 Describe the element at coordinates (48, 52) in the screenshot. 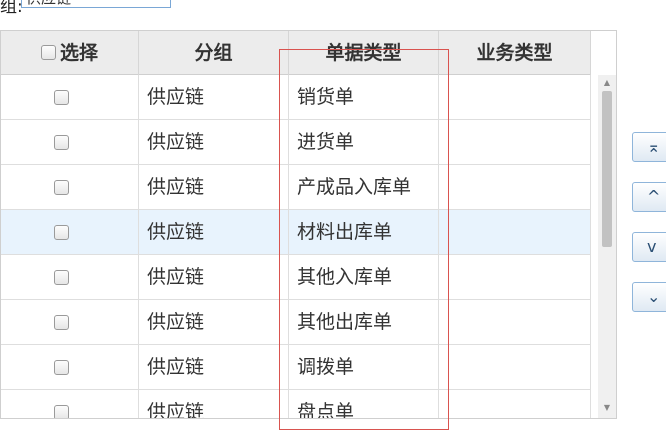

I see `select-all-checkbox` at that location.